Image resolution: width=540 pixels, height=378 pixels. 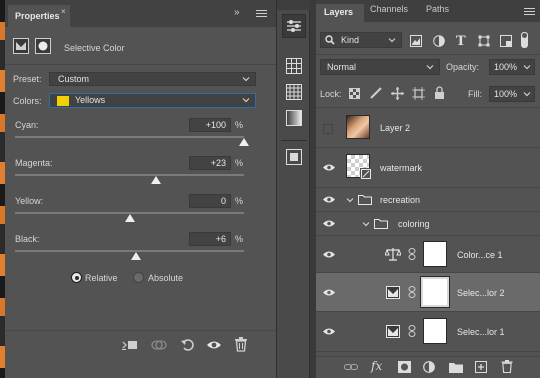 I want to click on panel-icon-strip, so click(x=293, y=189).